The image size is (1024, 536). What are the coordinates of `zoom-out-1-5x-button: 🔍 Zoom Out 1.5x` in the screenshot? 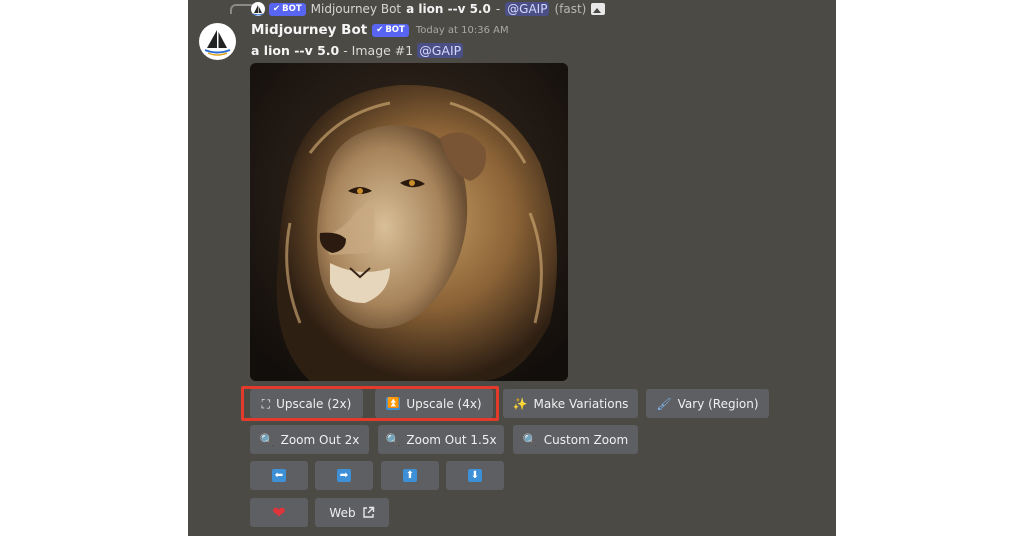 It's located at (441, 439).